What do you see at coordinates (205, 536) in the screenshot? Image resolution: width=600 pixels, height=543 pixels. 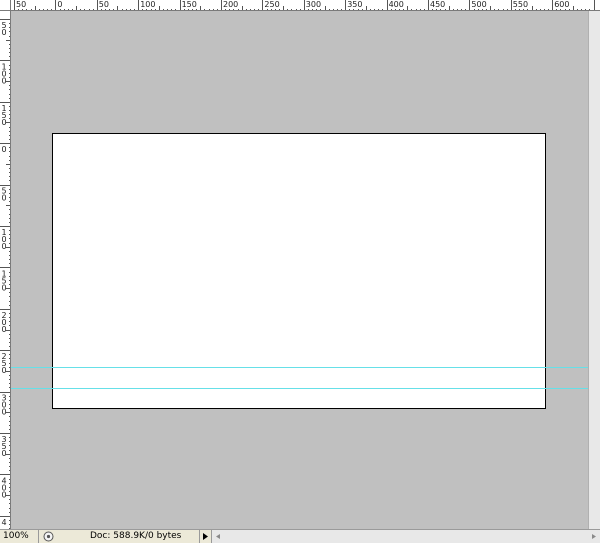 I see `triangle-right-icon` at bounding box center [205, 536].